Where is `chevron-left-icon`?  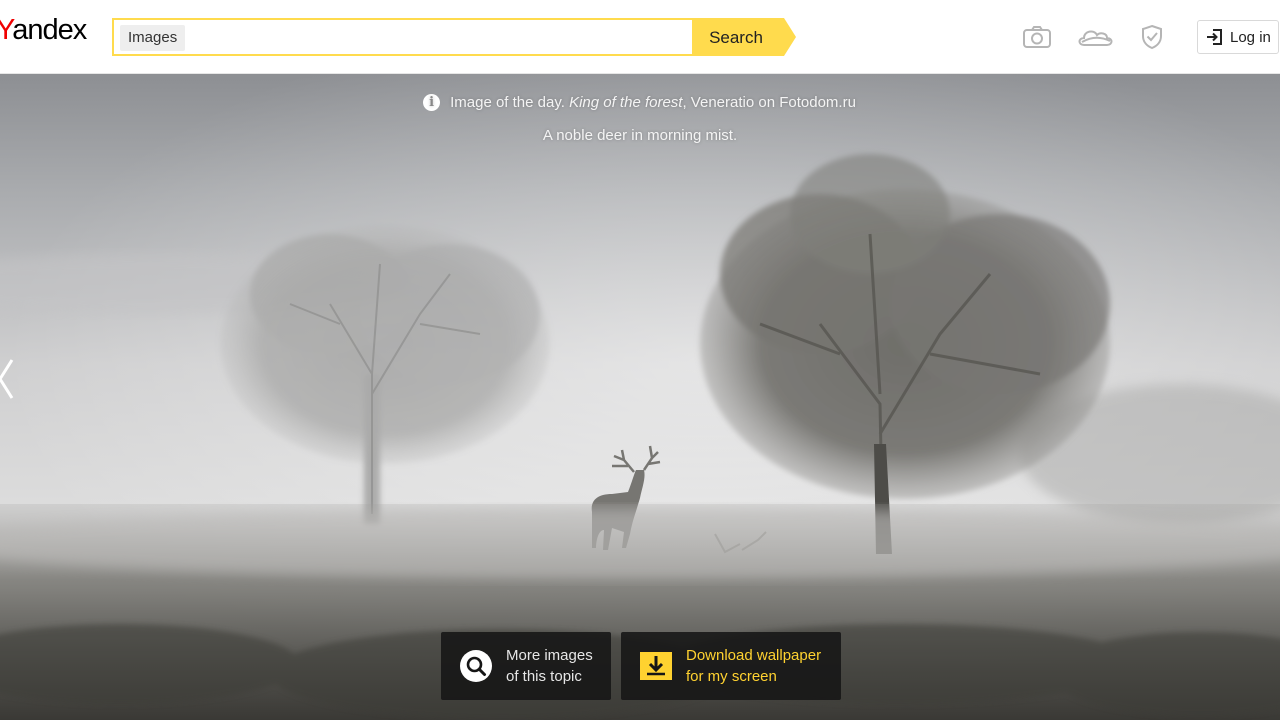 chevron-left-icon is located at coordinates (7, 379).